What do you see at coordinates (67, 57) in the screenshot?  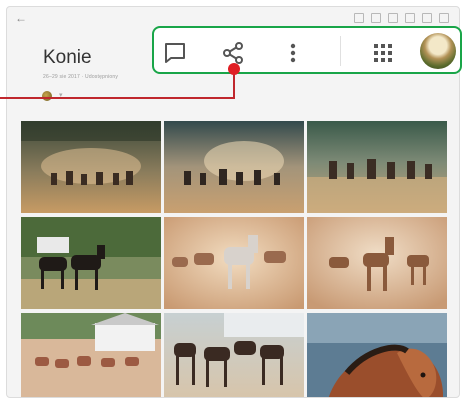 I see `album-title: Konie` at bounding box center [67, 57].